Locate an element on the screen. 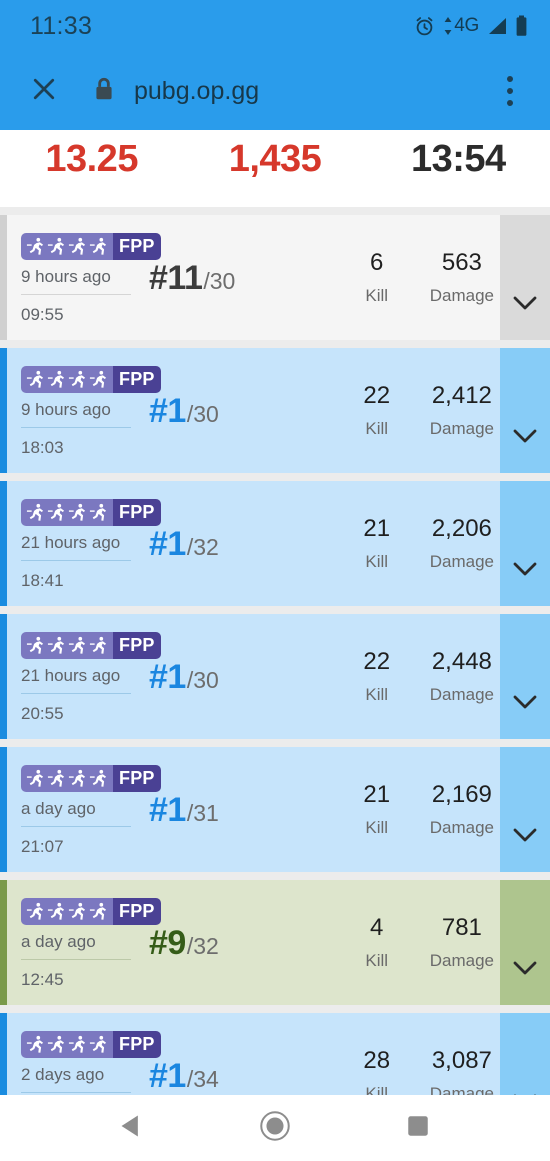 The width and height of the screenshot is (550, 1161). match-meta: FPP a day ago 12:45 is located at coordinates (91, 943).